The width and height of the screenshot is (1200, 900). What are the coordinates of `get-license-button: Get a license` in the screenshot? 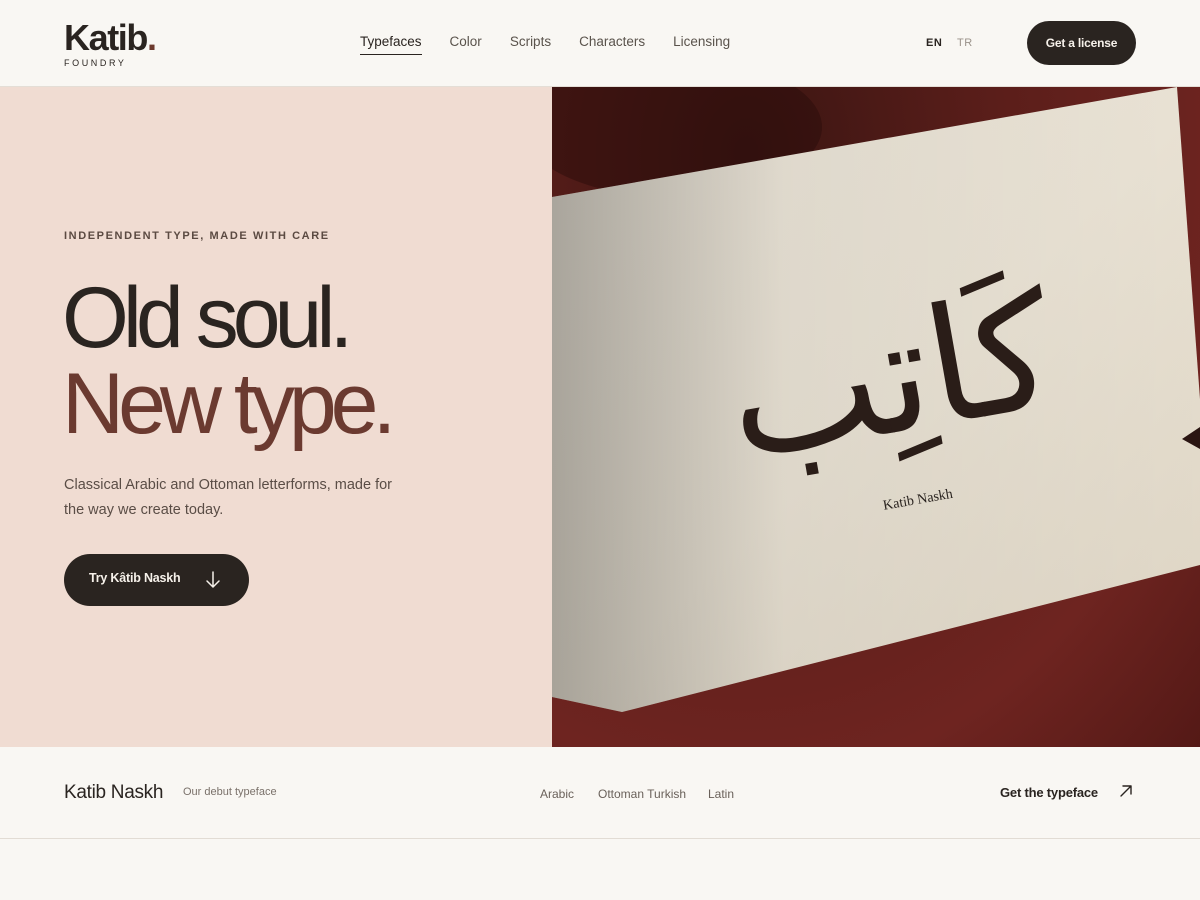 It's located at (1081, 43).